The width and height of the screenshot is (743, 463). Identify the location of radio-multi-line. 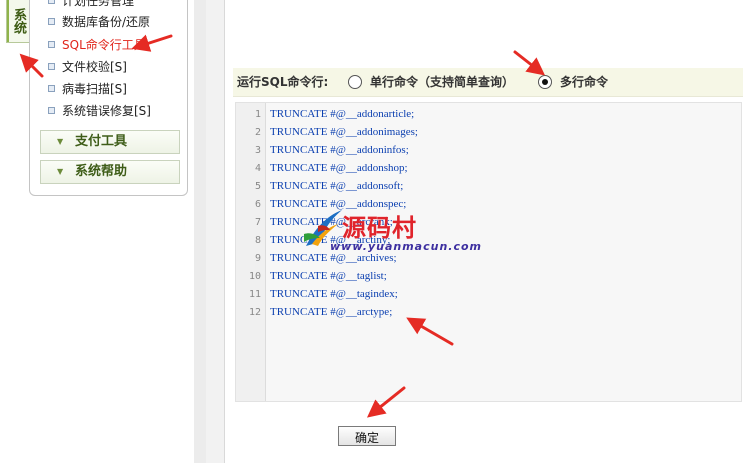
(545, 82).